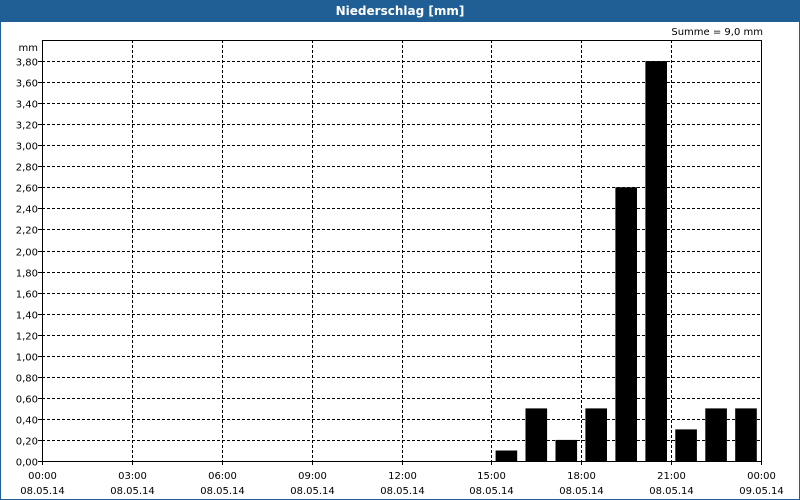 This screenshot has height=500, width=800. What do you see at coordinates (27, 337) in the screenshot?
I see `y-tick-label: 1,20` at bounding box center [27, 337].